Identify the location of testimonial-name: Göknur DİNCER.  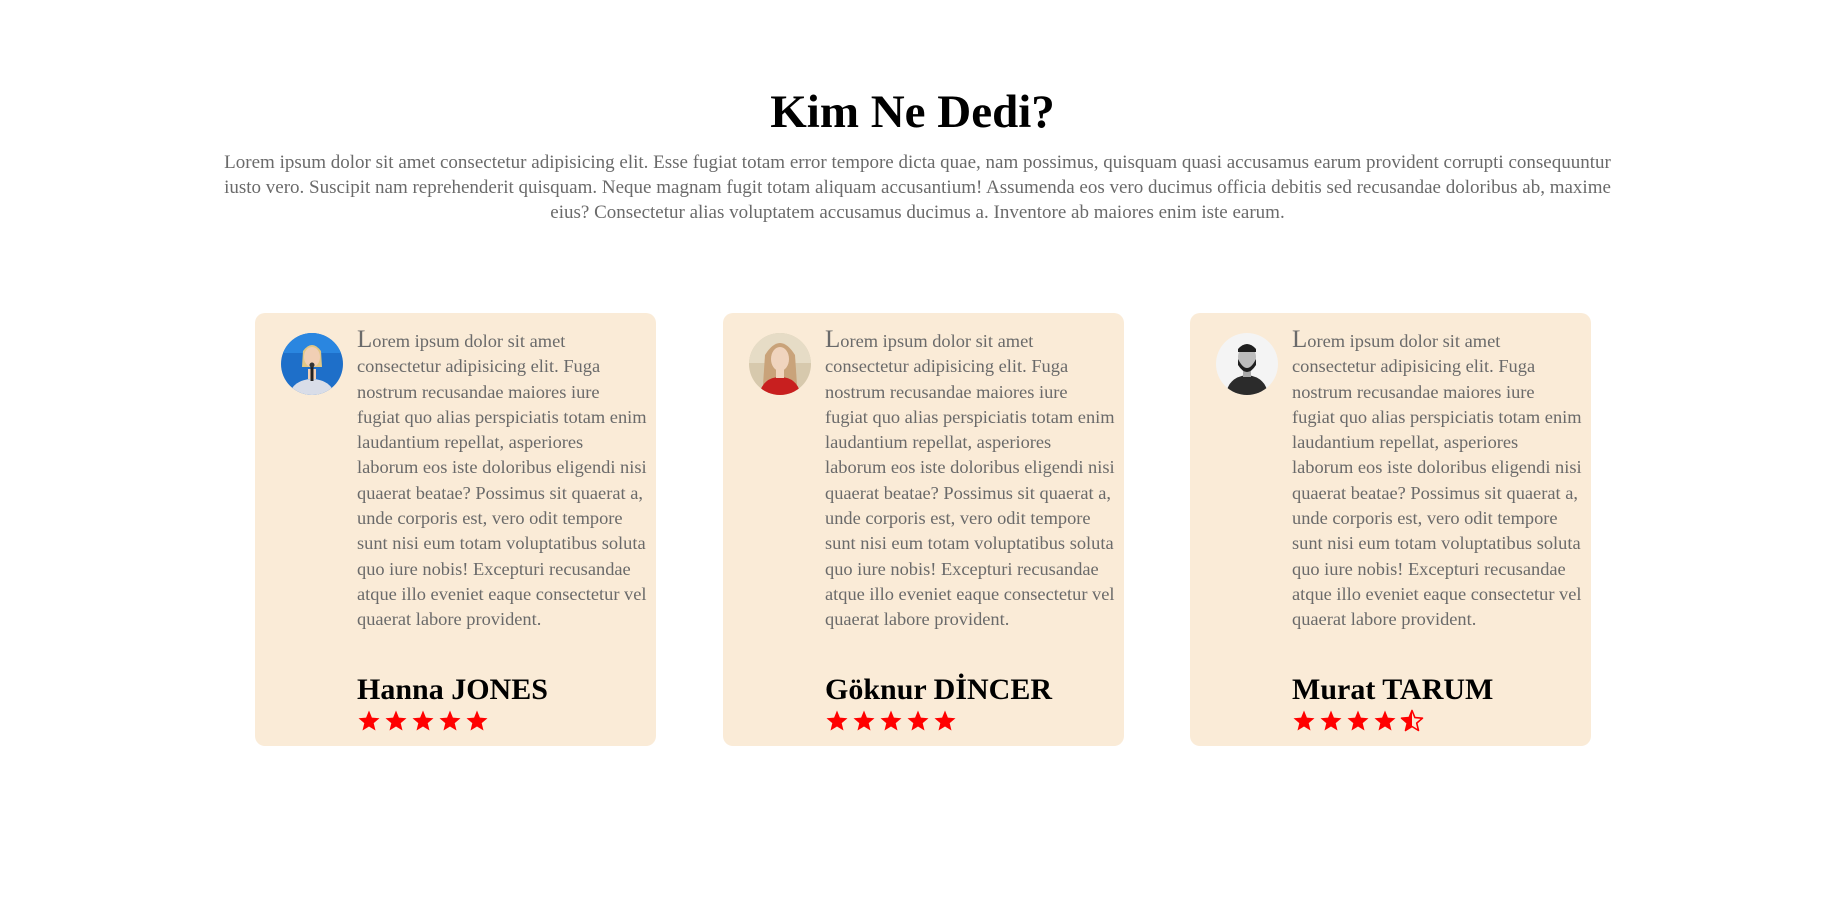
(939, 689).